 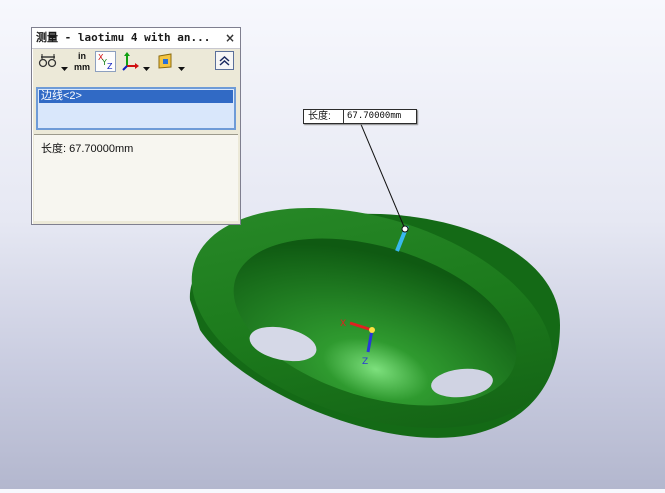 I want to click on selection-list: 边线<2>, so click(x=136, y=108).